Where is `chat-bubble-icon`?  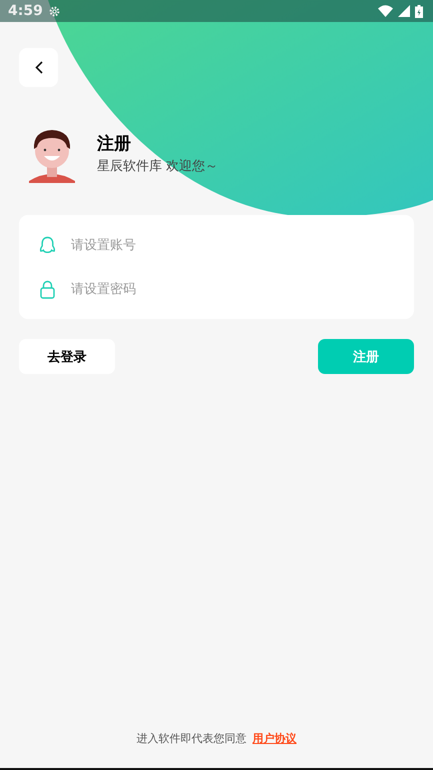
chat-bubble-icon is located at coordinates (47, 245).